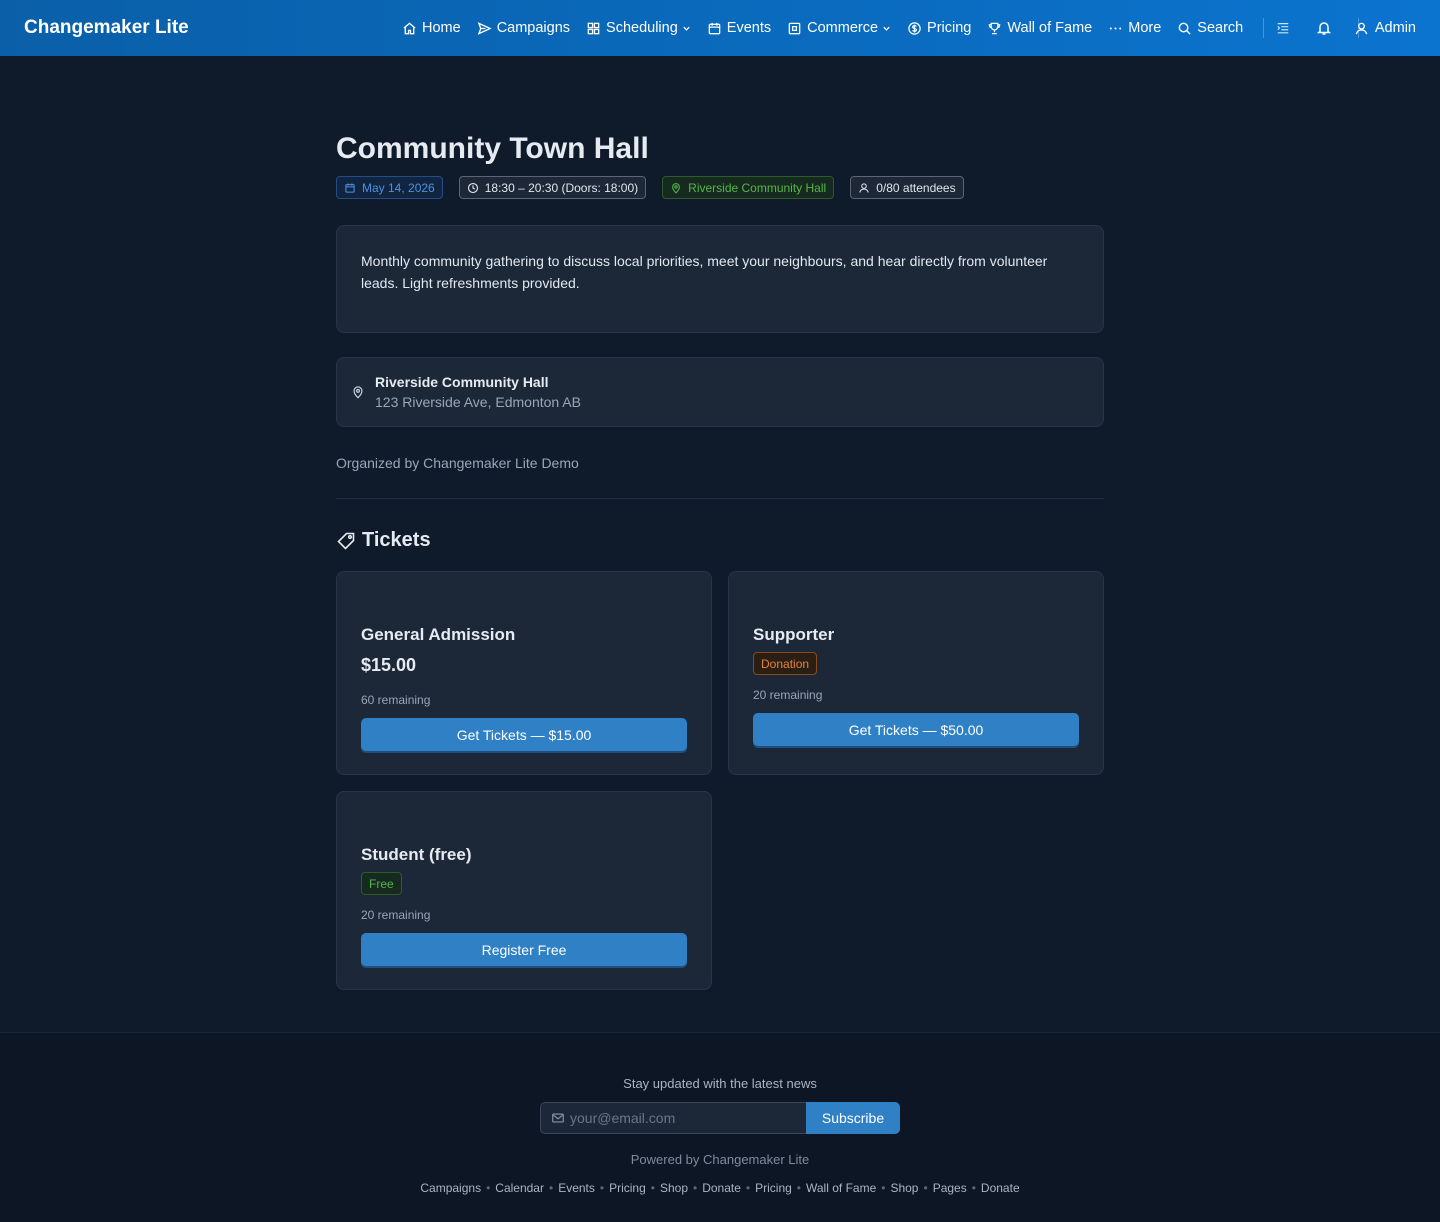  I want to click on nav-pricing: Pricing, so click(939, 28).